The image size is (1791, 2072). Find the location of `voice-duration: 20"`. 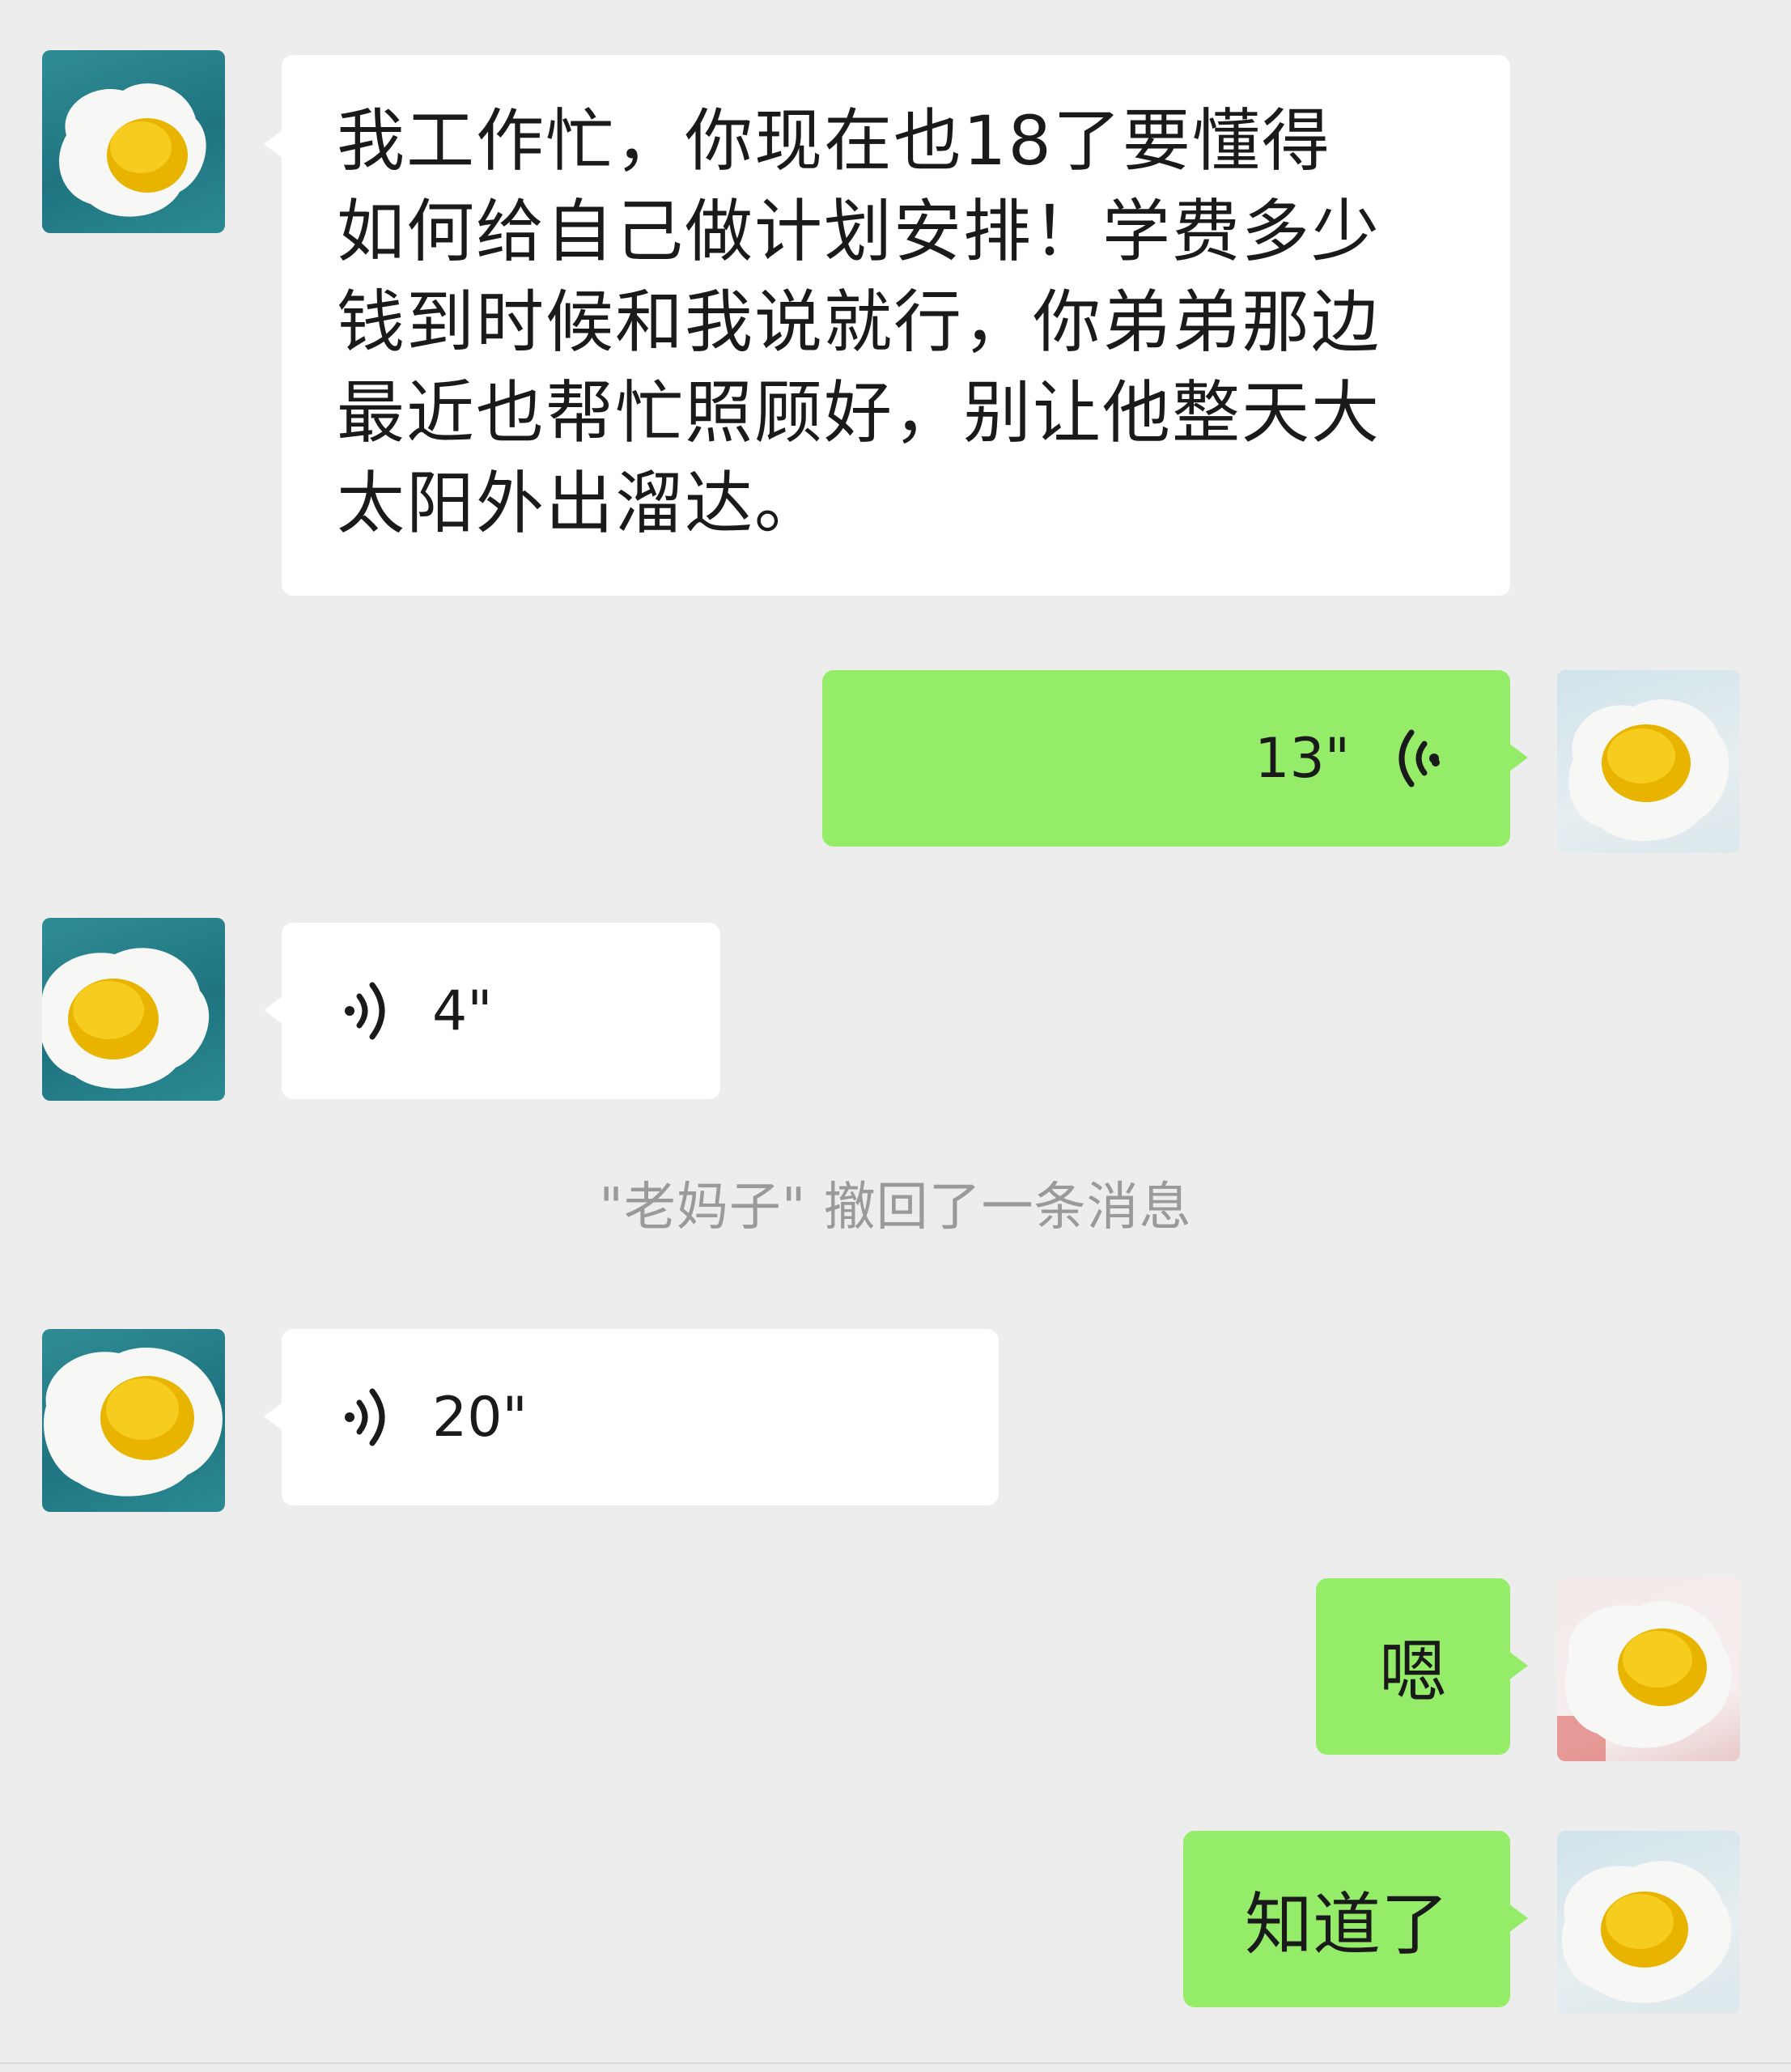

voice-duration: 20" is located at coordinates (480, 1417).